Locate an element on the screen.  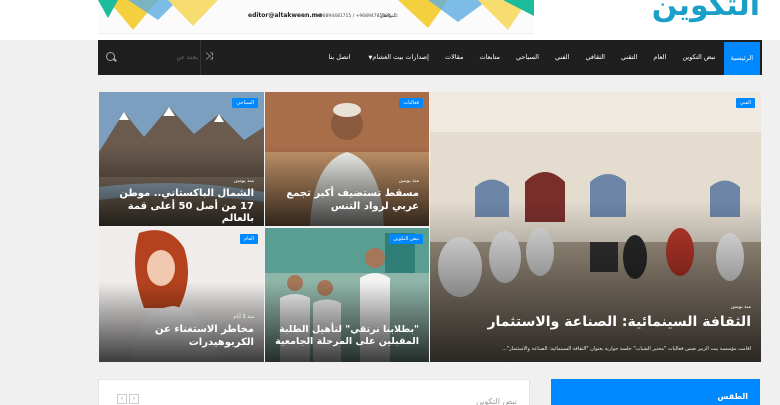
nav-item-publications: ▼إصدارات بيت الغشام is located at coordinates (397, 57).